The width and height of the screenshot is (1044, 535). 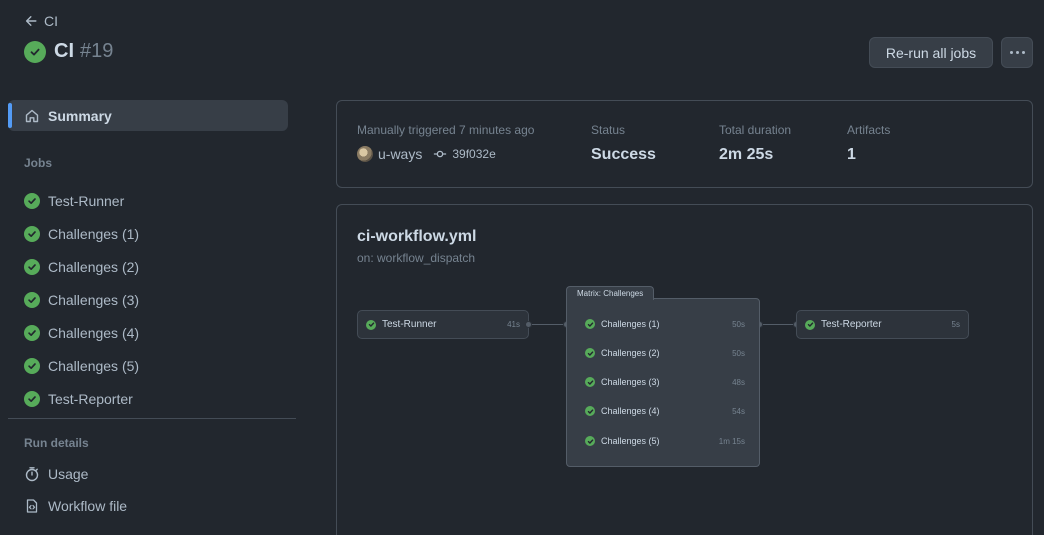 What do you see at coordinates (630, 382) in the screenshot?
I see `matrix-job-label: Challenges (3)` at bounding box center [630, 382].